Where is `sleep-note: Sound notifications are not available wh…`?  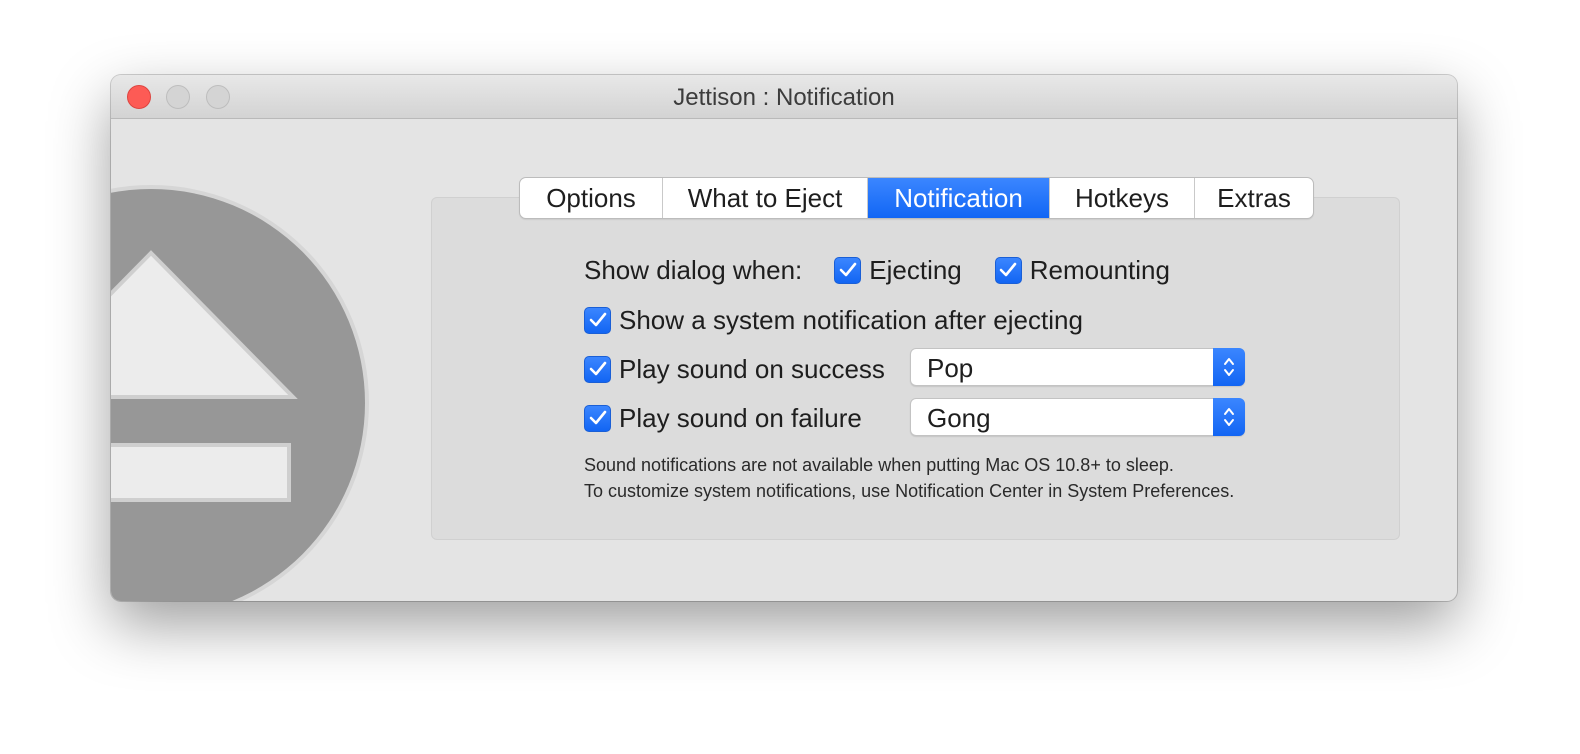
sleep-note: Sound notifications are not available wh… is located at coordinates (879, 465).